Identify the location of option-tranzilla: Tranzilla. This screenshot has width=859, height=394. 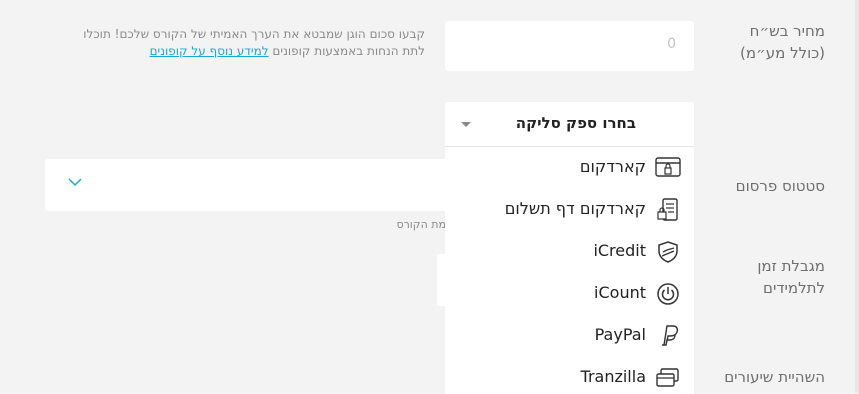
(569, 375).